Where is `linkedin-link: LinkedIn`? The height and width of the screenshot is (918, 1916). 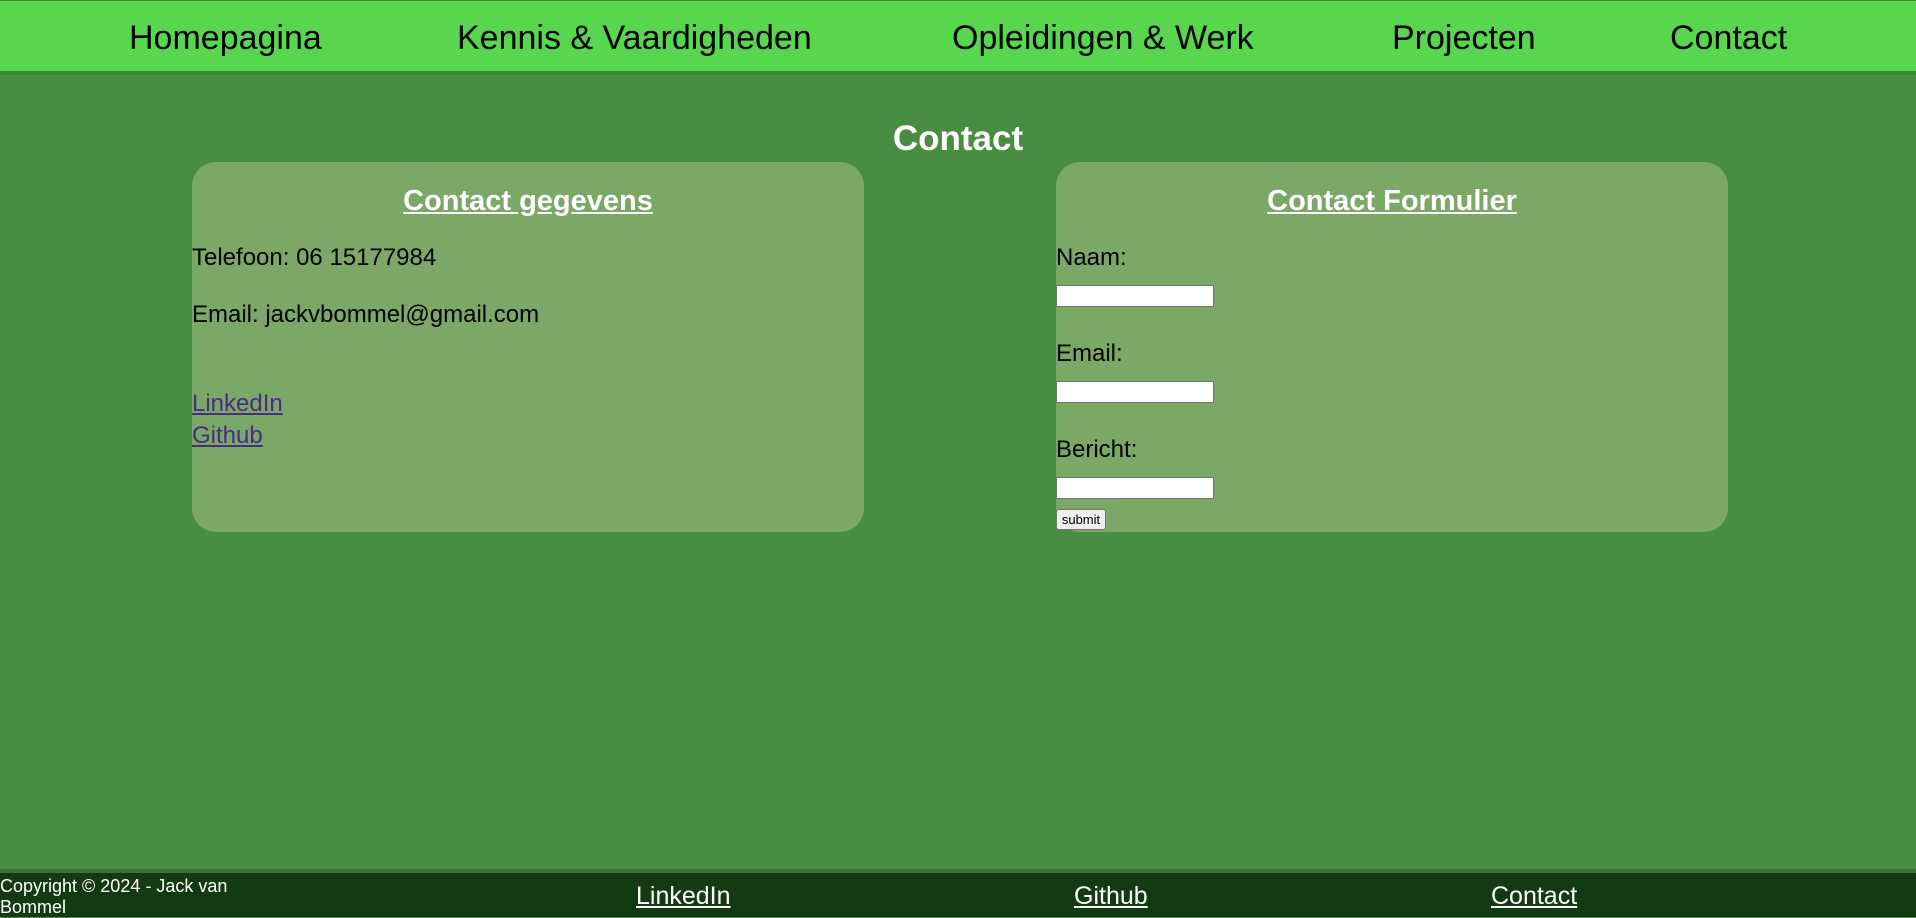
linkedin-link: LinkedIn is located at coordinates (237, 404).